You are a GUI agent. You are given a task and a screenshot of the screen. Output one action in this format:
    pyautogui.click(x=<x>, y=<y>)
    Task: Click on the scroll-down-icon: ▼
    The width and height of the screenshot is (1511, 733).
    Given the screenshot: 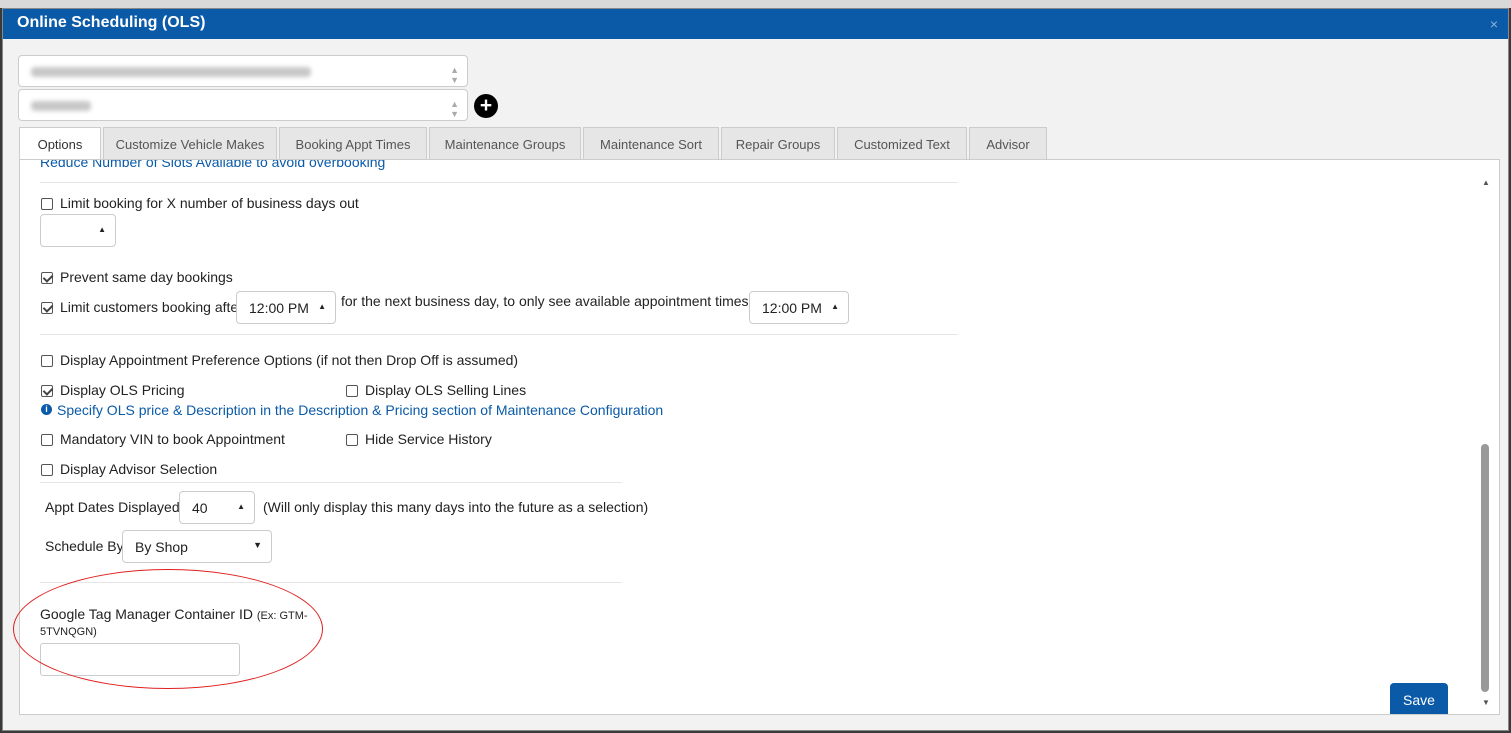 What is the action you would take?
    pyautogui.click(x=1486, y=702)
    